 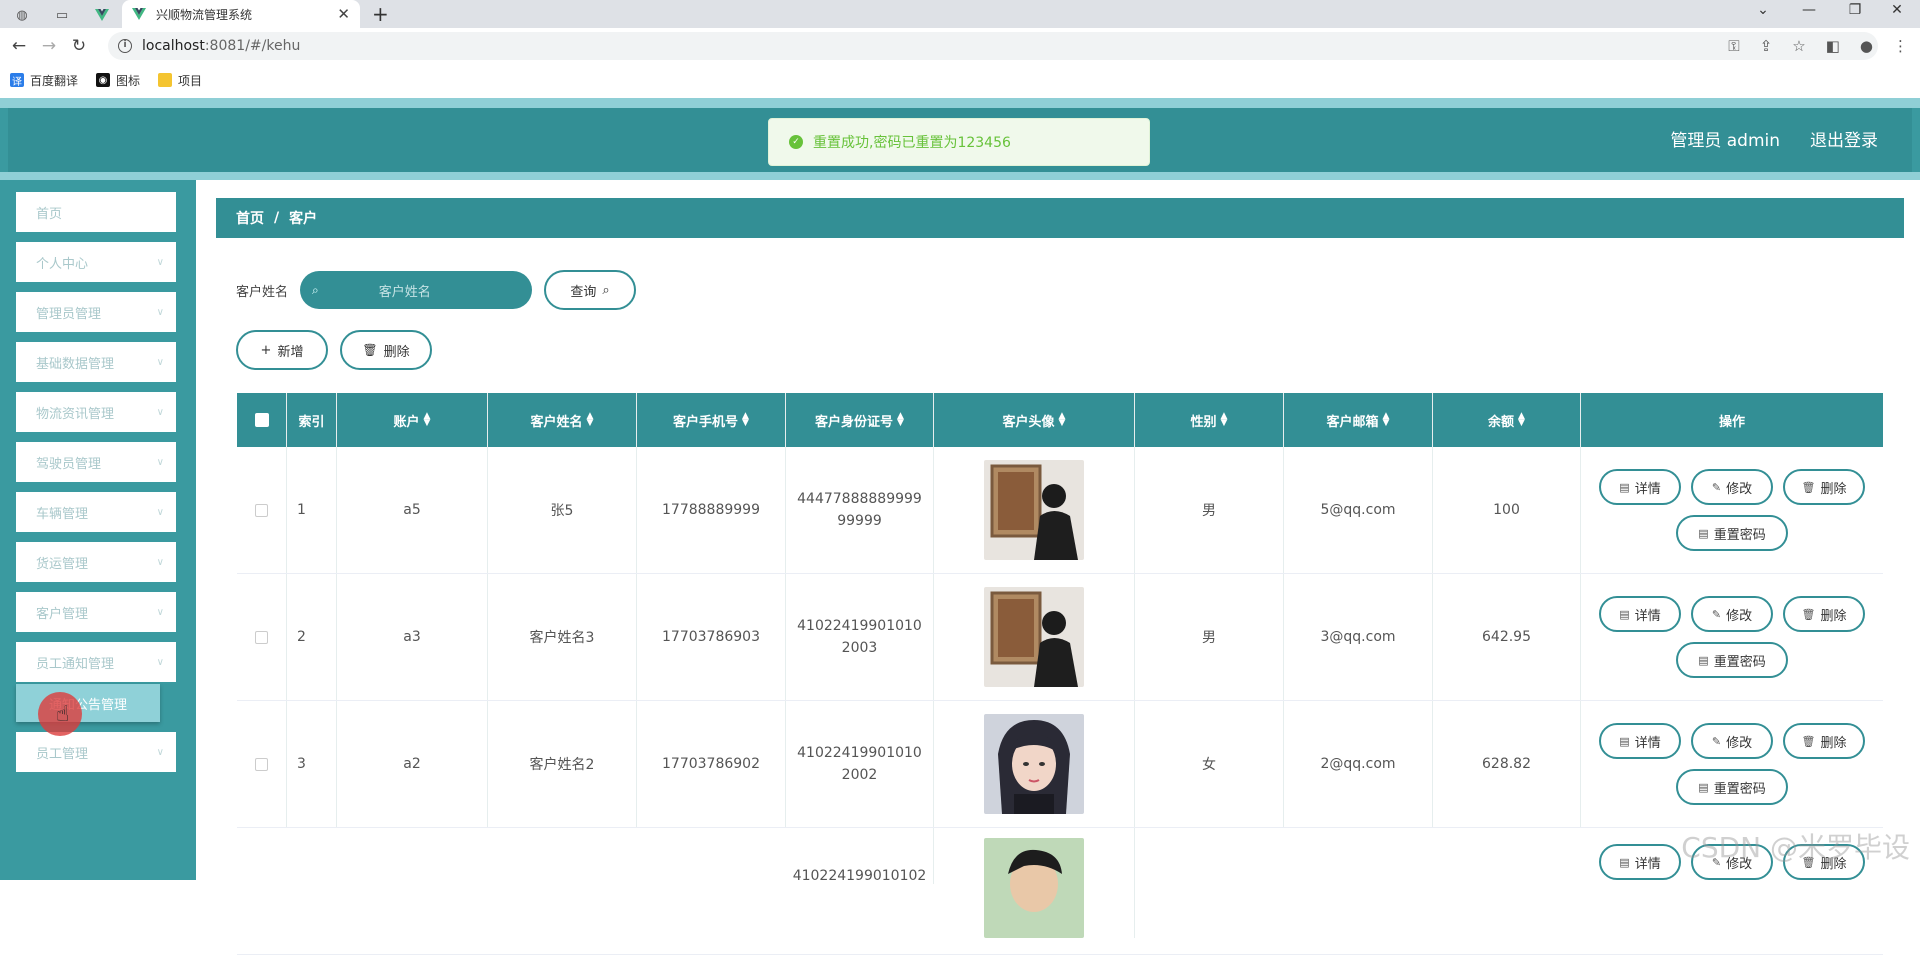 What do you see at coordinates (606, 290) in the screenshot?
I see `search-icon: ⌕` at bounding box center [606, 290].